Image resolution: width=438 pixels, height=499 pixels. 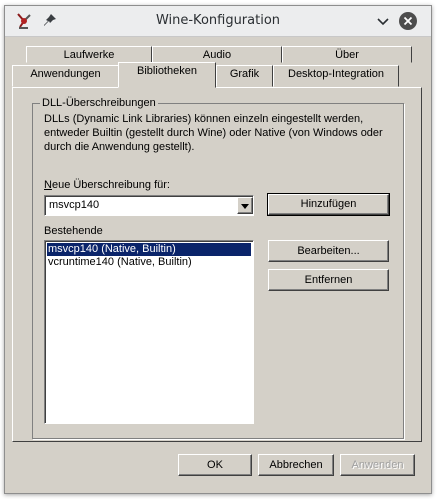 I want to click on combobox-dropdown-button, so click(x=245, y=205).